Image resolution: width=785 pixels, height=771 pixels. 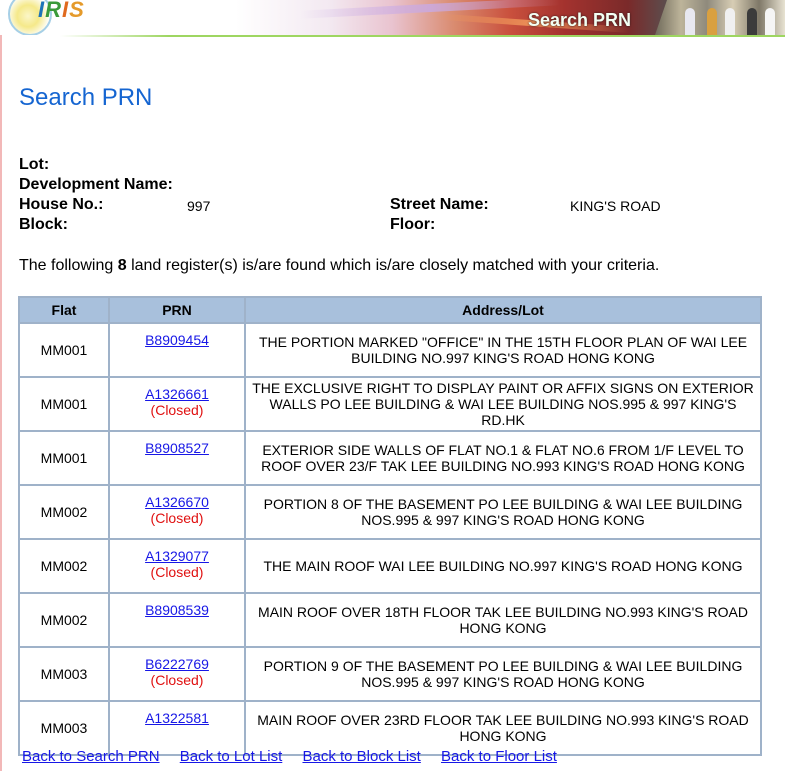 I want to click on criteria-street: Street Name:, so click(x=439, y=205).